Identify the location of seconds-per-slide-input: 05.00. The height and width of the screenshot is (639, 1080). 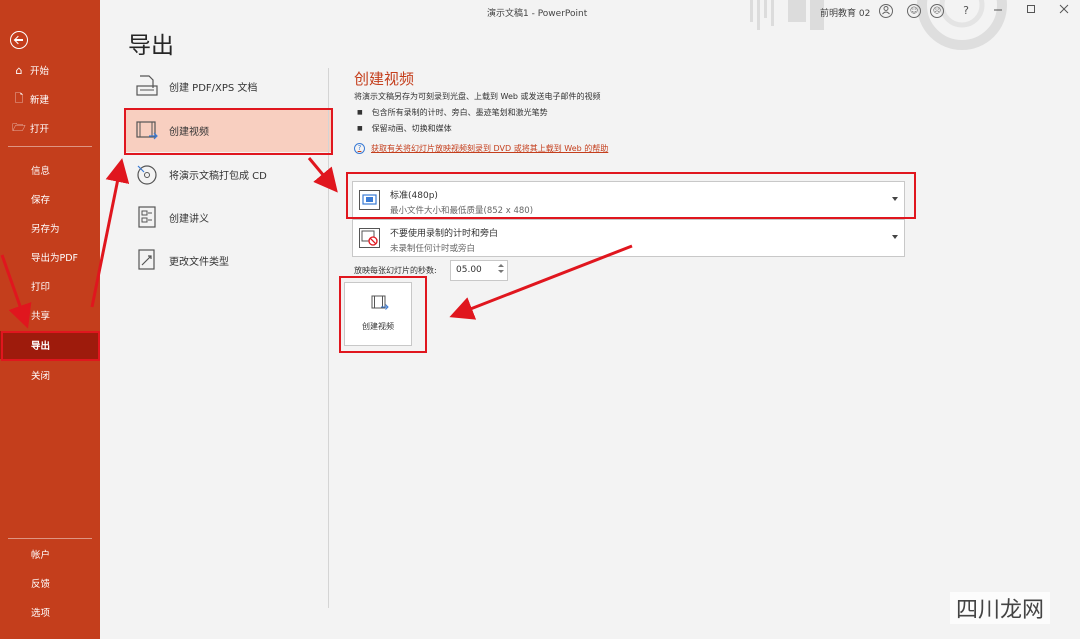
(479, 270).